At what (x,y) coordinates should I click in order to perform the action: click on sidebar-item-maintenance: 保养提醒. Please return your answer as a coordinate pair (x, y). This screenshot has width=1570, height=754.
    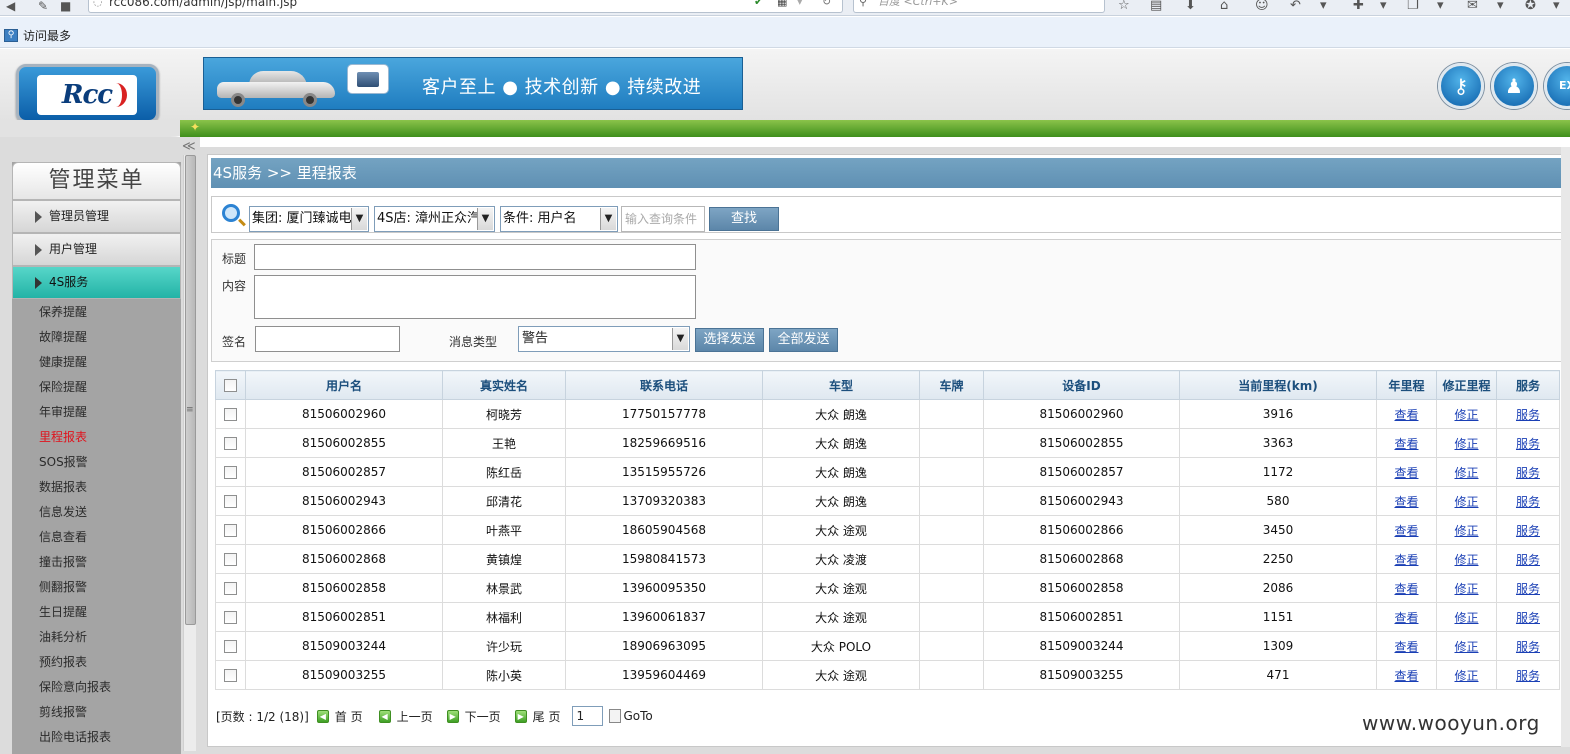
    Looking at the image, I should click on (63, 312).